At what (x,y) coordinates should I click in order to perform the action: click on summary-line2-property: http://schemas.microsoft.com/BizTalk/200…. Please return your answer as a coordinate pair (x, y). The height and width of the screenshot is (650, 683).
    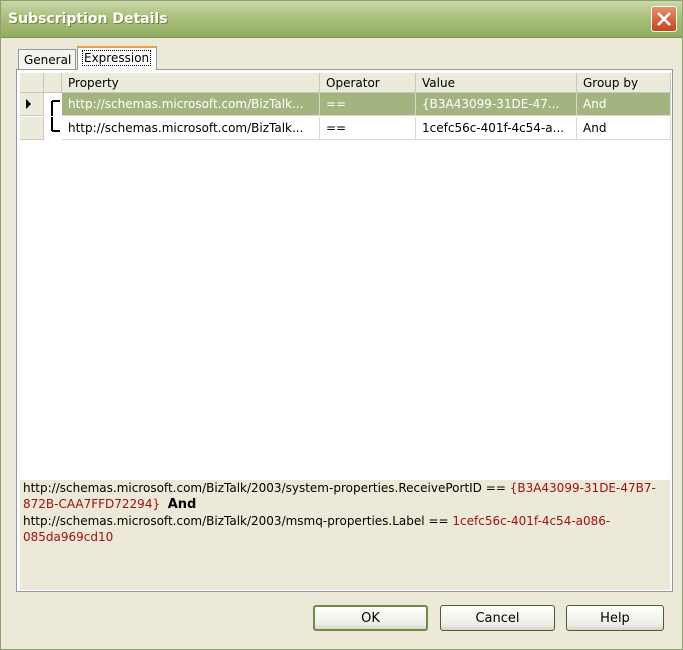
    Looking at the image, I should click on (224, 521).